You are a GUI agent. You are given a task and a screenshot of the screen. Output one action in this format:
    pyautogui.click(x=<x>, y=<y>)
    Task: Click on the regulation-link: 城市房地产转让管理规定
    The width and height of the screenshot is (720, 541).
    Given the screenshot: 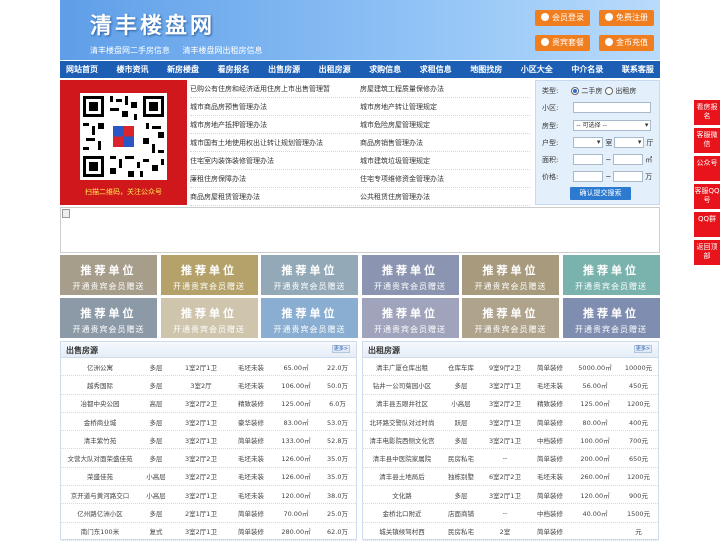 What is the action you would take?
    pyautogui.click(x=445, y=106)
    